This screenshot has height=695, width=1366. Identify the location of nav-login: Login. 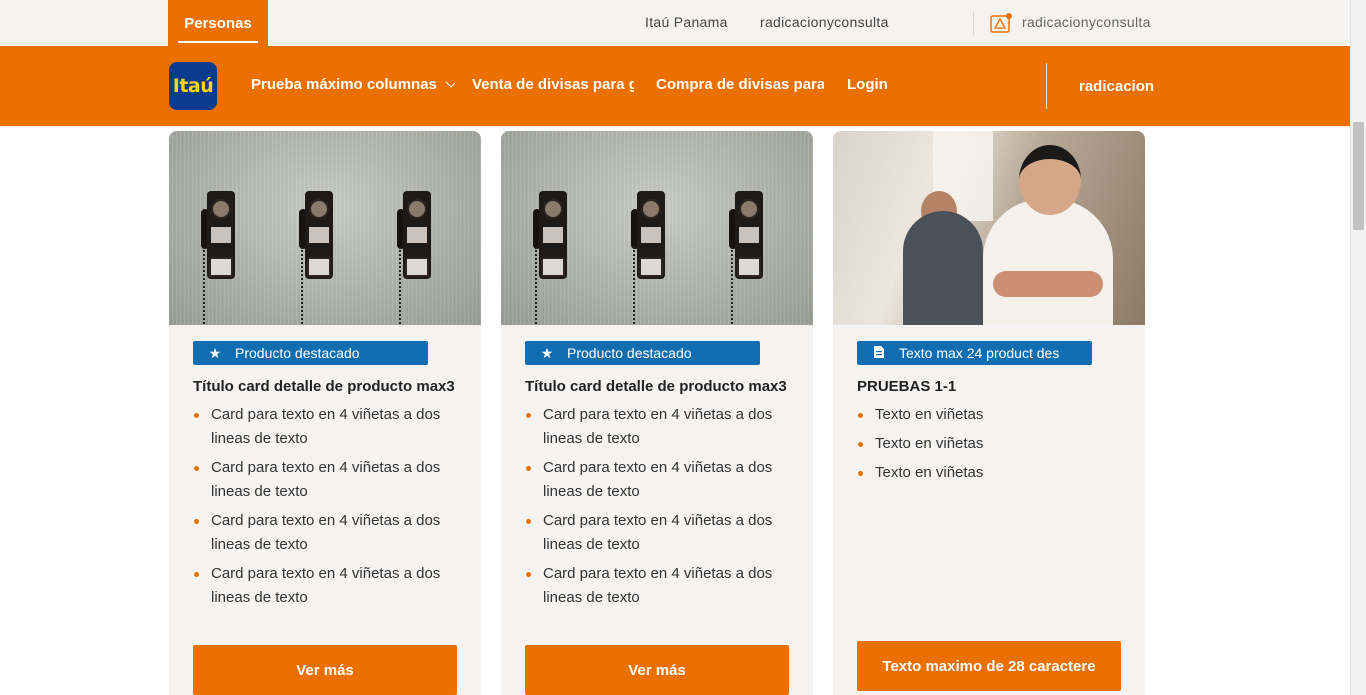
(867, 84).